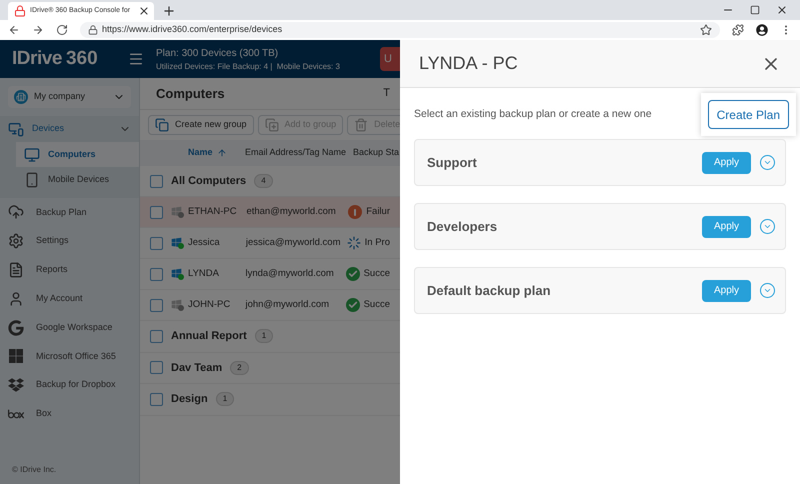 Image resolution: width=800 pixels, height=484 pixels. What do you see at coordinates (69, 385) in the screenshot?
I see `sidebar-item: Backup for Dropbox` at bounding box center [69, 385].